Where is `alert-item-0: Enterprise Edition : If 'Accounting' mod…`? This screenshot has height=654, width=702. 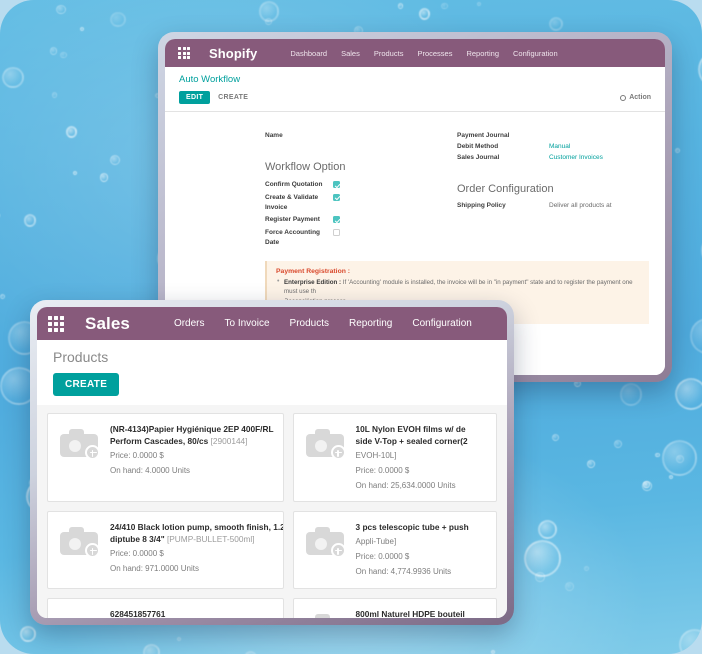 alert-item-0: Enterprise Edition : If 'Accounting' mod… is located at coordinates (458, 286).